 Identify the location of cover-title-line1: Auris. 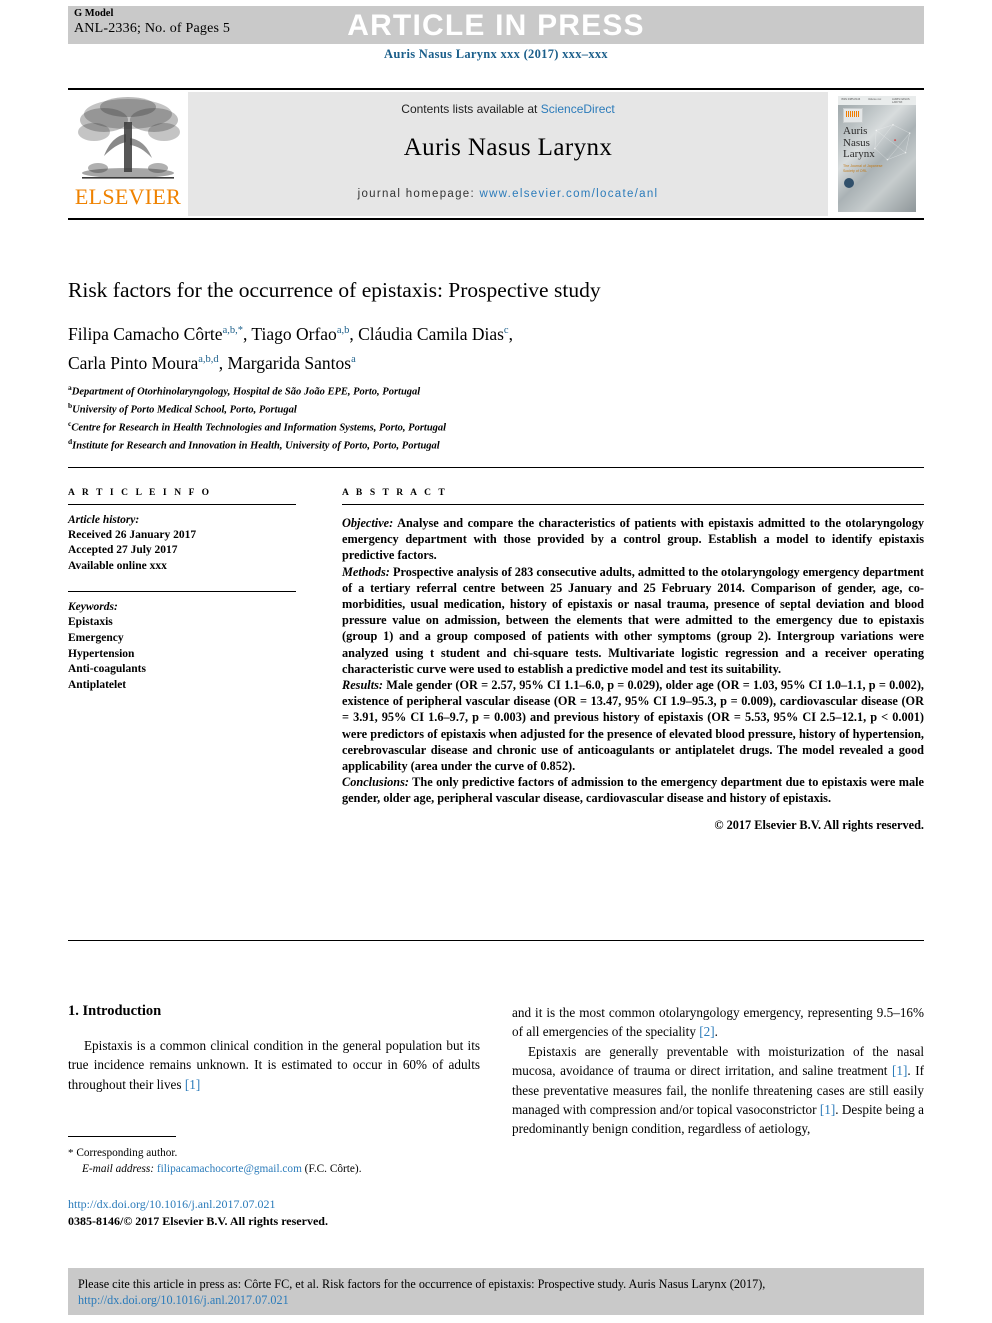
(855, 131).